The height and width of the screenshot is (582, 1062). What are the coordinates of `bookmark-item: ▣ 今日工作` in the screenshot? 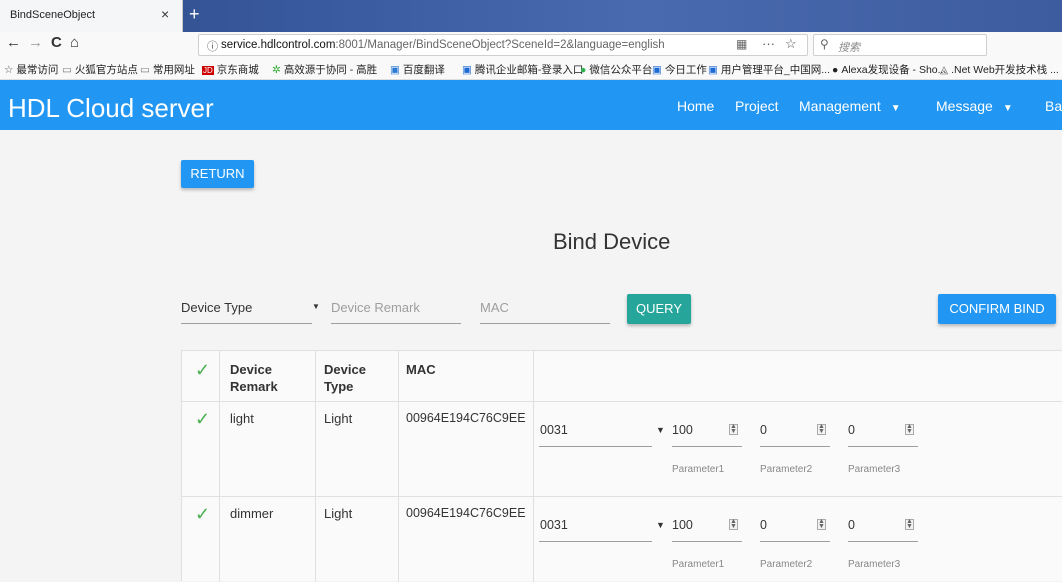 It's located at (679, 69).